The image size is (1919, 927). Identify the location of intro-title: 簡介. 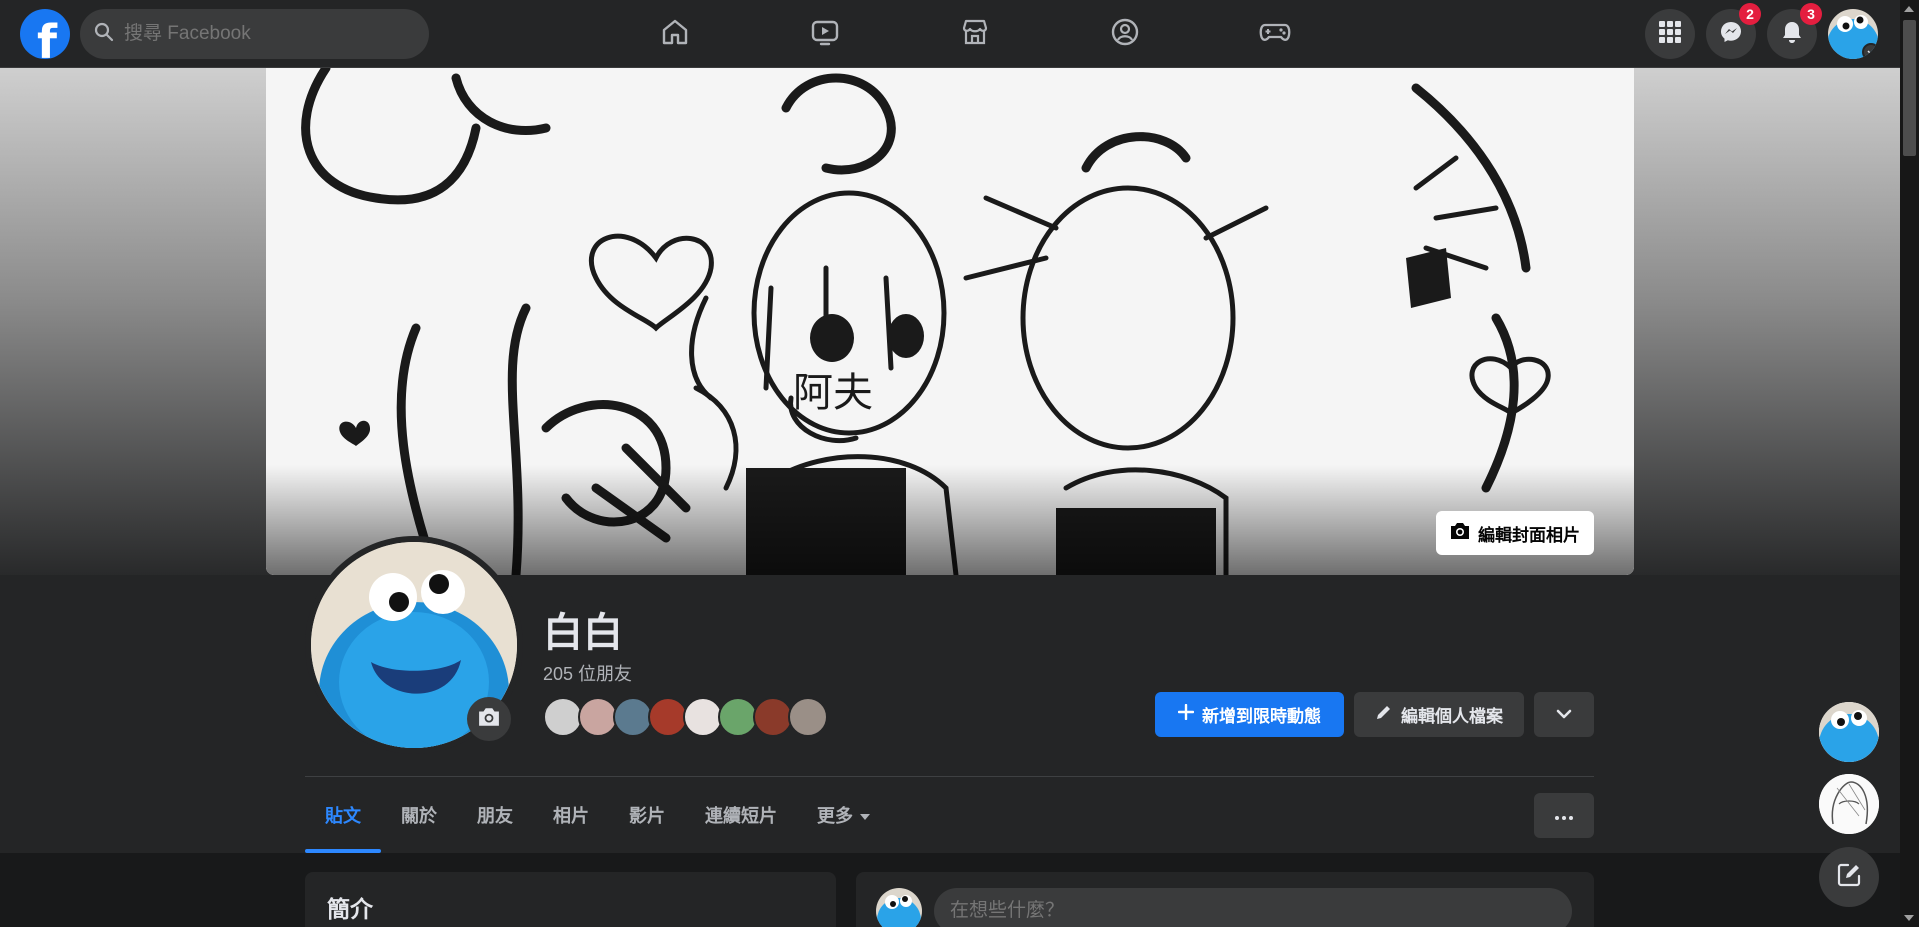
(350, 909).